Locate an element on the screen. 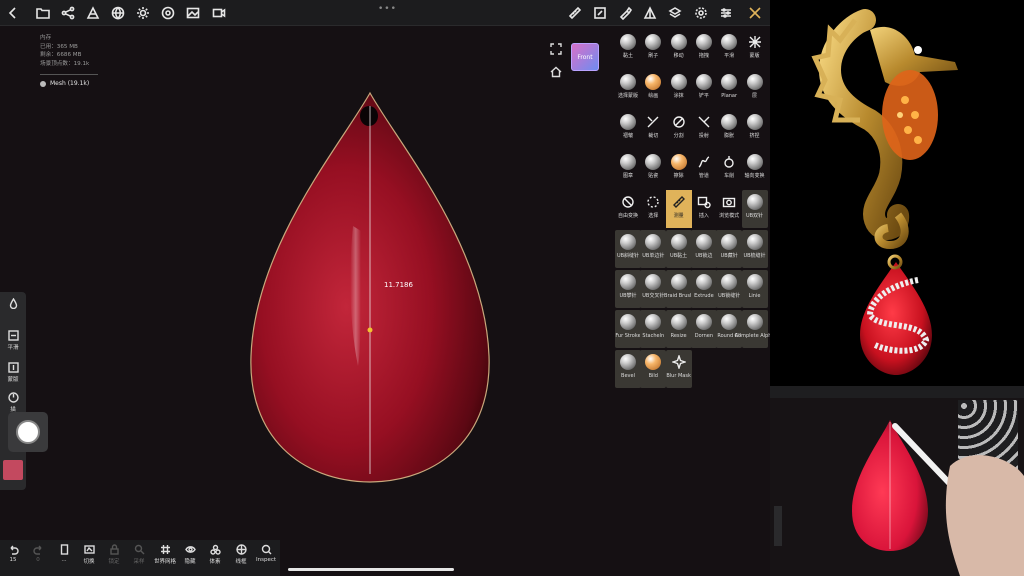  material-icon is located at coordinates (168, 13).